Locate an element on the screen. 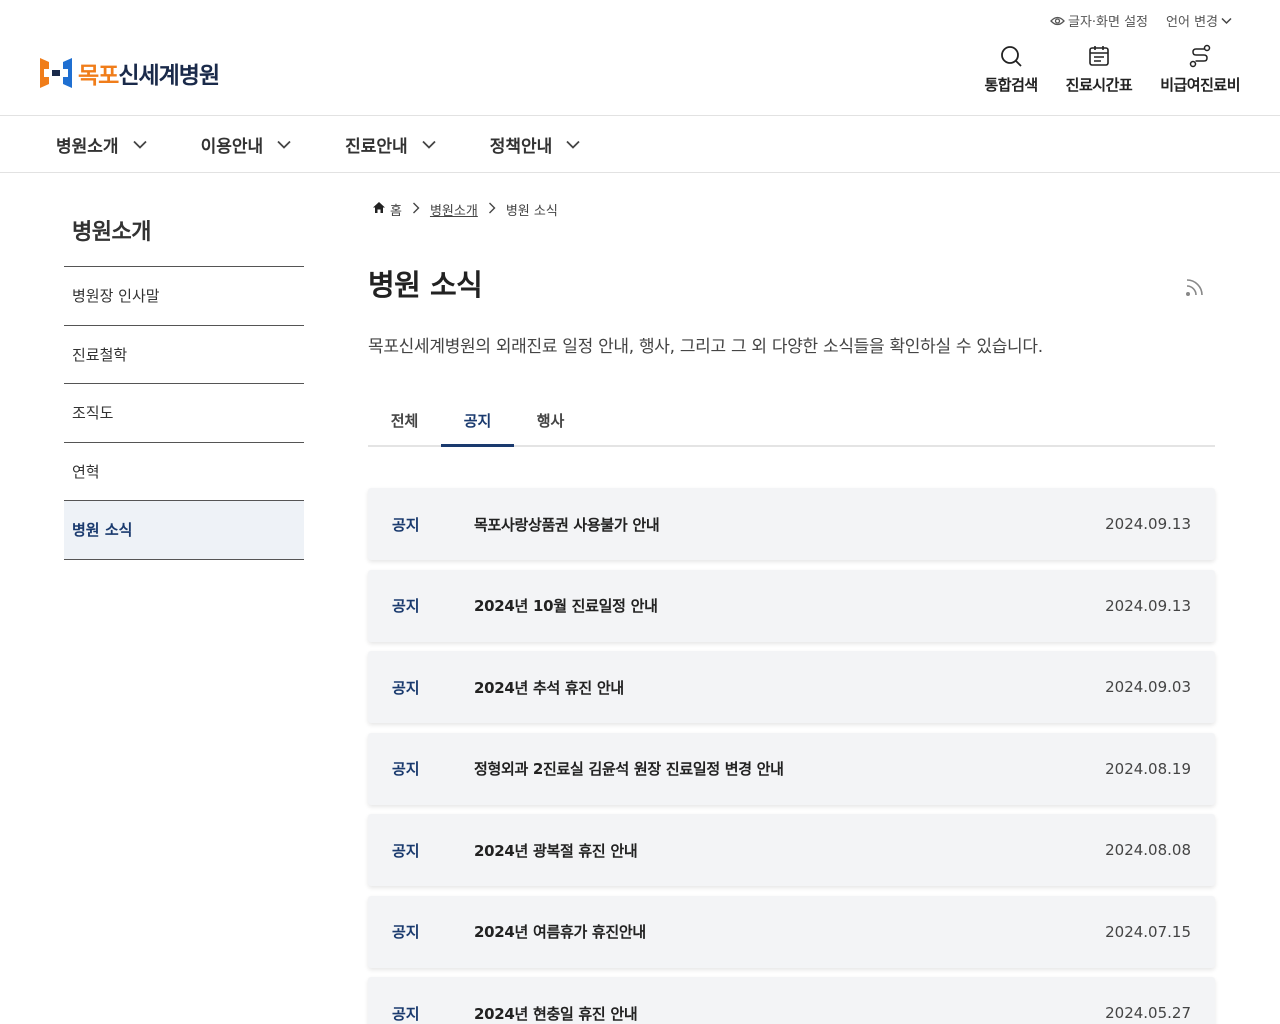 Image resolution: width=1280 pixels, height=1024 pixels. gnb-label: 이용안내 is located at coordinates (232, 146).